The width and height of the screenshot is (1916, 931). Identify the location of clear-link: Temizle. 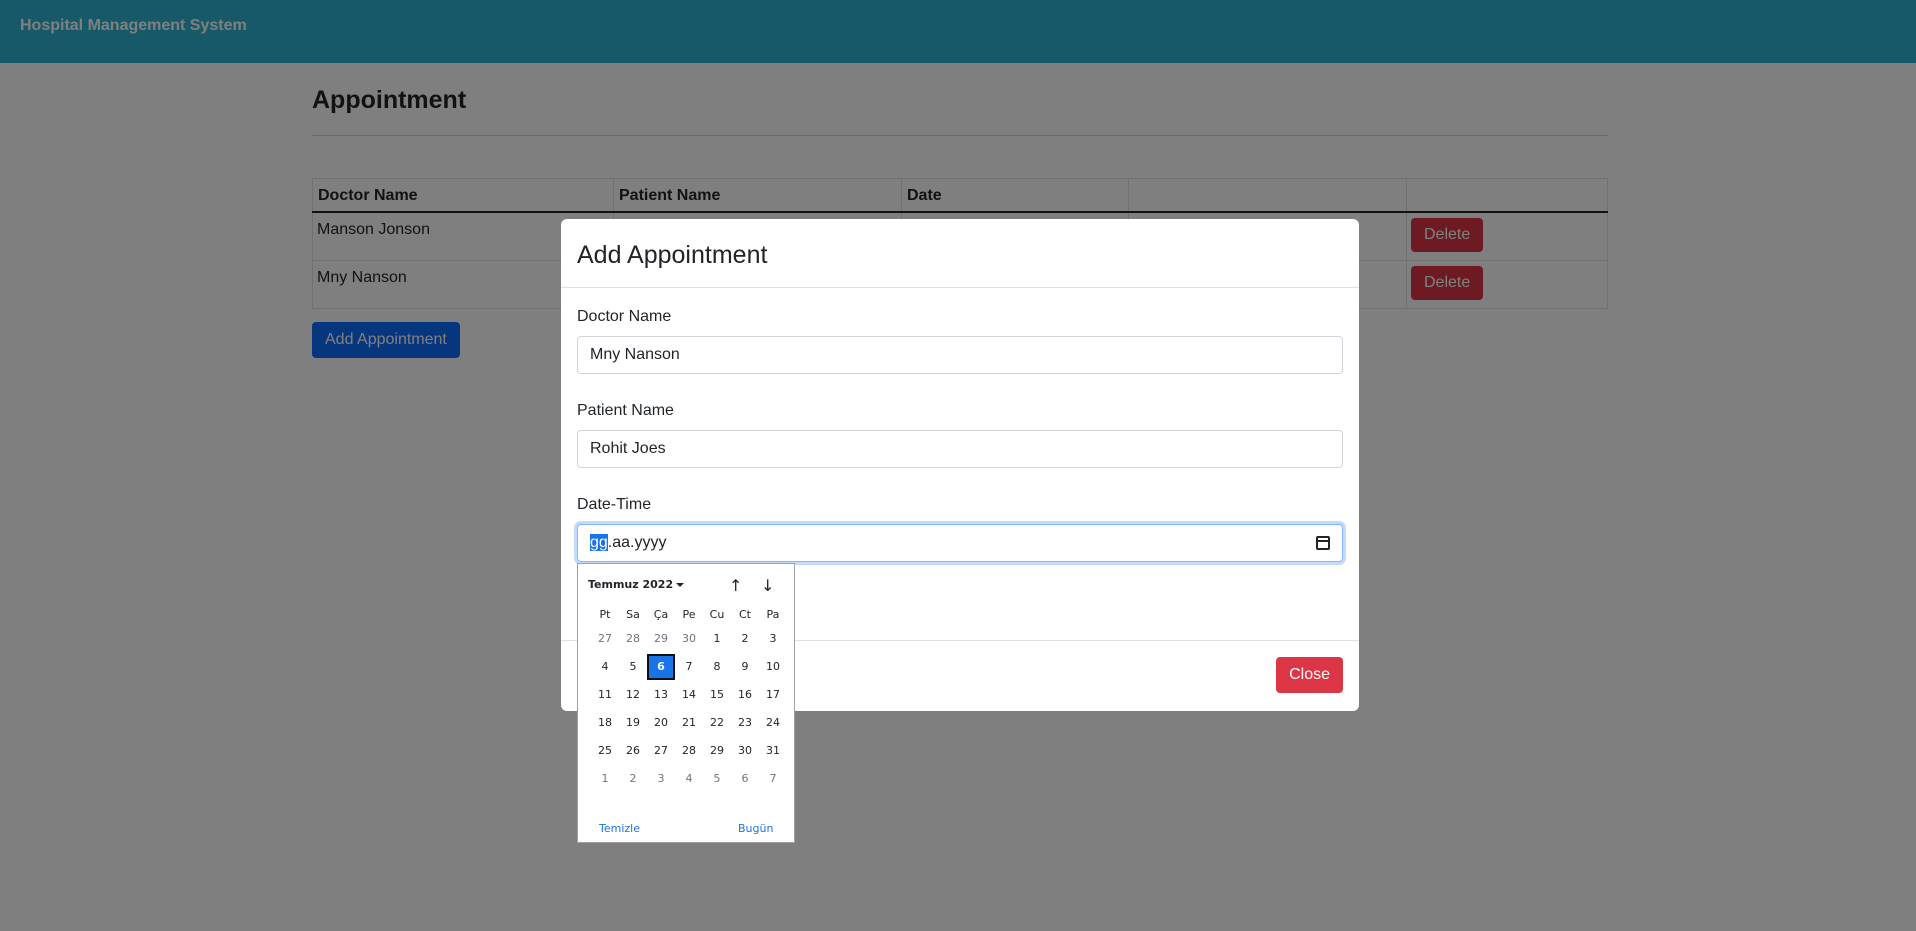
(619, 828).